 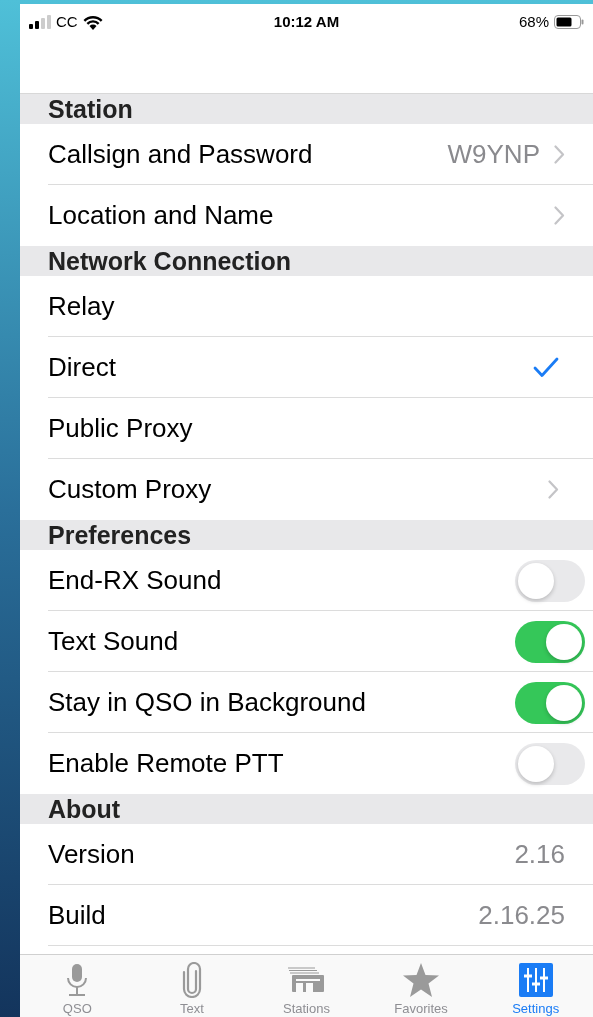 I want to click on section-header: Network Connection, so click(x=170, y=261).